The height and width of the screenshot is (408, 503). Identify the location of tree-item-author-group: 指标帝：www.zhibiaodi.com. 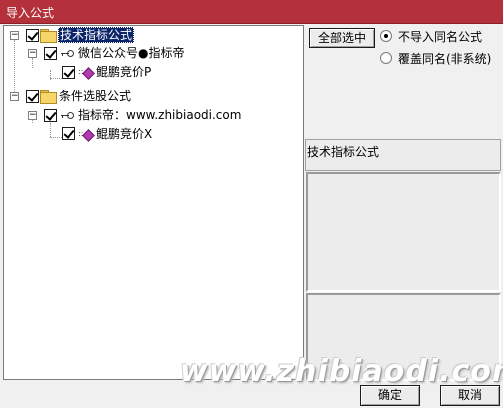
(159, 115).